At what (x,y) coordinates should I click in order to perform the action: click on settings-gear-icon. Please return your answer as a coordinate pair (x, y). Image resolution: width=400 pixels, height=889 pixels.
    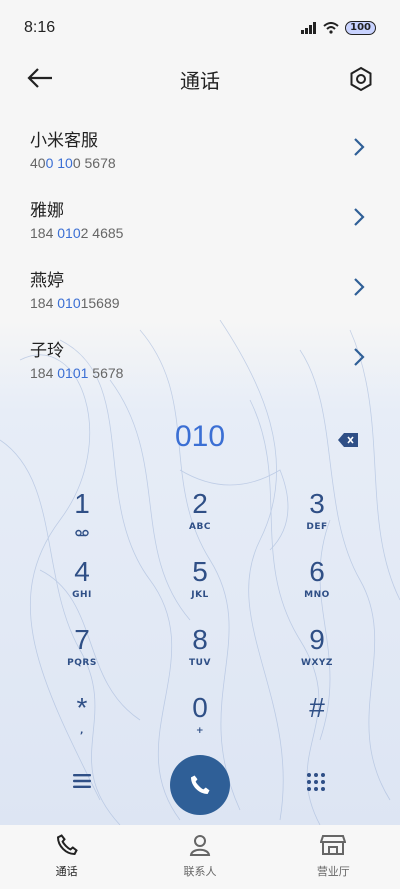
    Looking at the image, I should click on (361, 81).